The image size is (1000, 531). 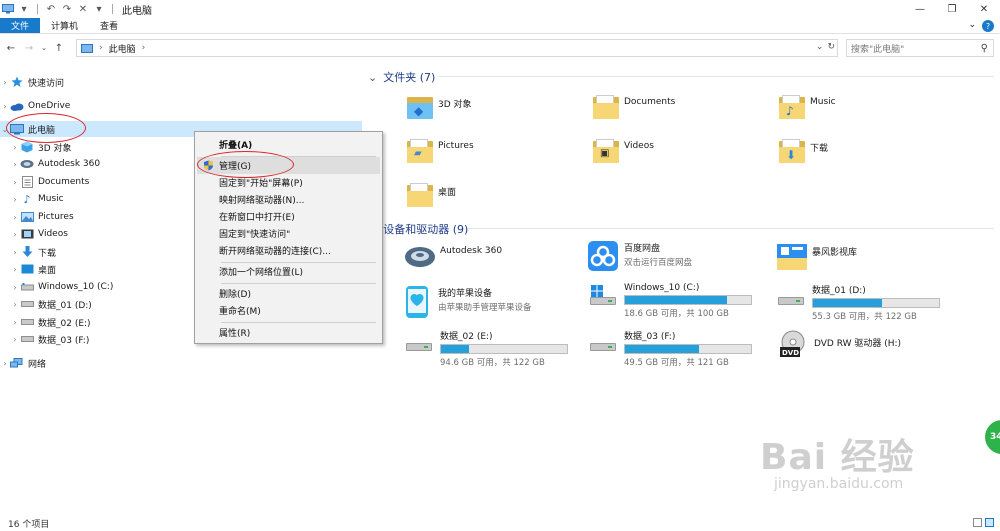 I want to click on folder-label: Music, so click(x=823, y=102).